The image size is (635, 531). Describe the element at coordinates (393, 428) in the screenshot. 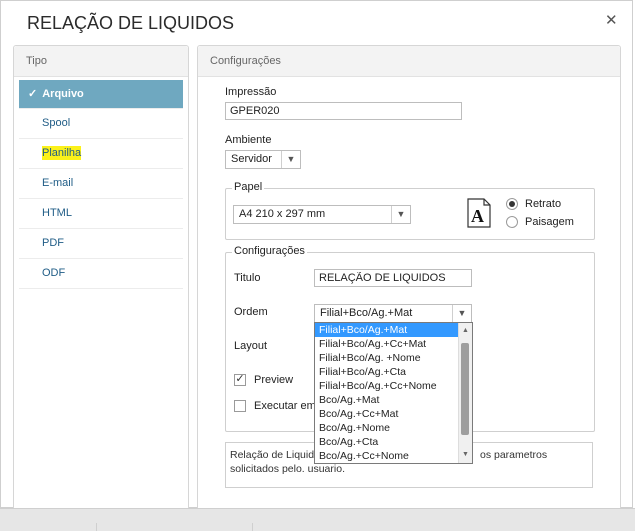

I see `ordem-option: Bco/Ag.+Nome` at that location.